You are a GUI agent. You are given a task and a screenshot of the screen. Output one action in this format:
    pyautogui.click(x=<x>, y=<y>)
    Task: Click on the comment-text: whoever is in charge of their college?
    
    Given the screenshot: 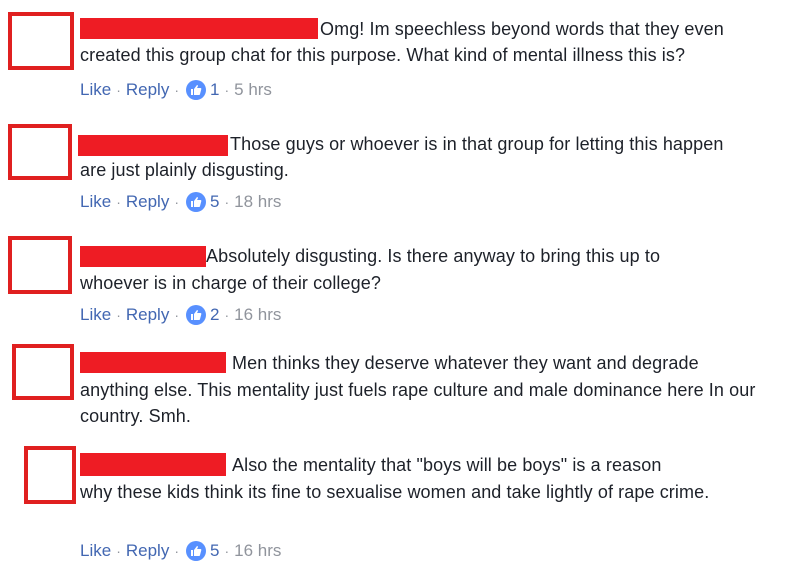 What is the action you would take?
    pyautogui.click(x=230, y=283)
    